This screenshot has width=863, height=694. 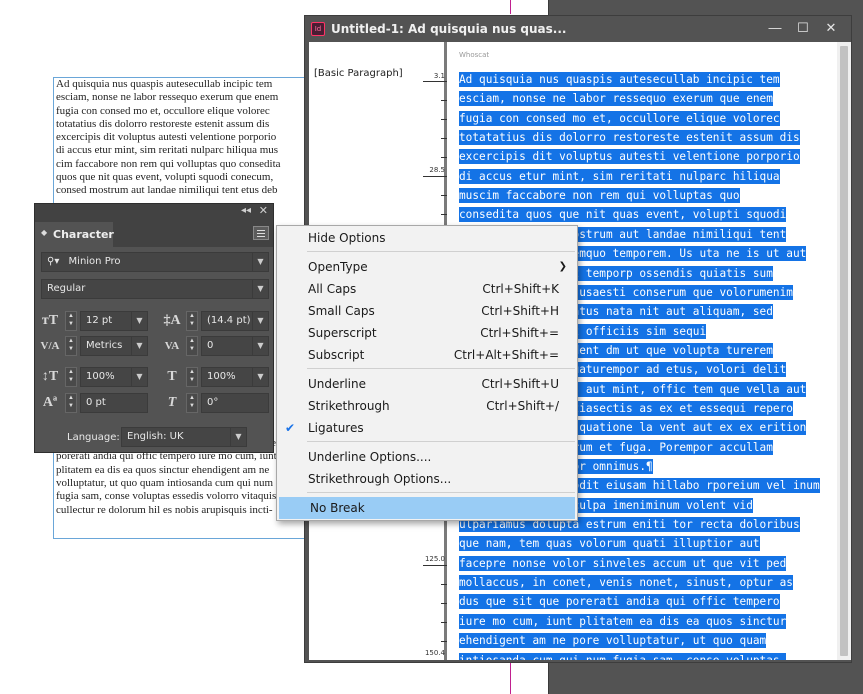 I want to click on minimize-button: —, so click(x=775, y=29).